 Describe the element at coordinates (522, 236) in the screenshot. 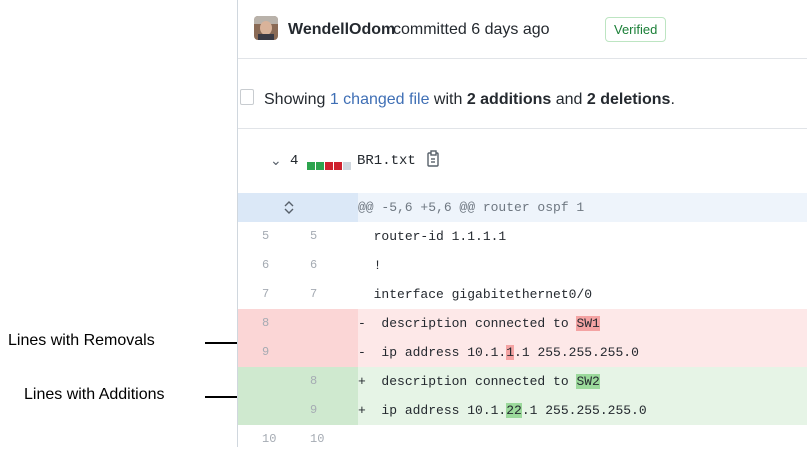

I see `diff-line-context: 5 5 router-id 1.1.1.1` at that location.